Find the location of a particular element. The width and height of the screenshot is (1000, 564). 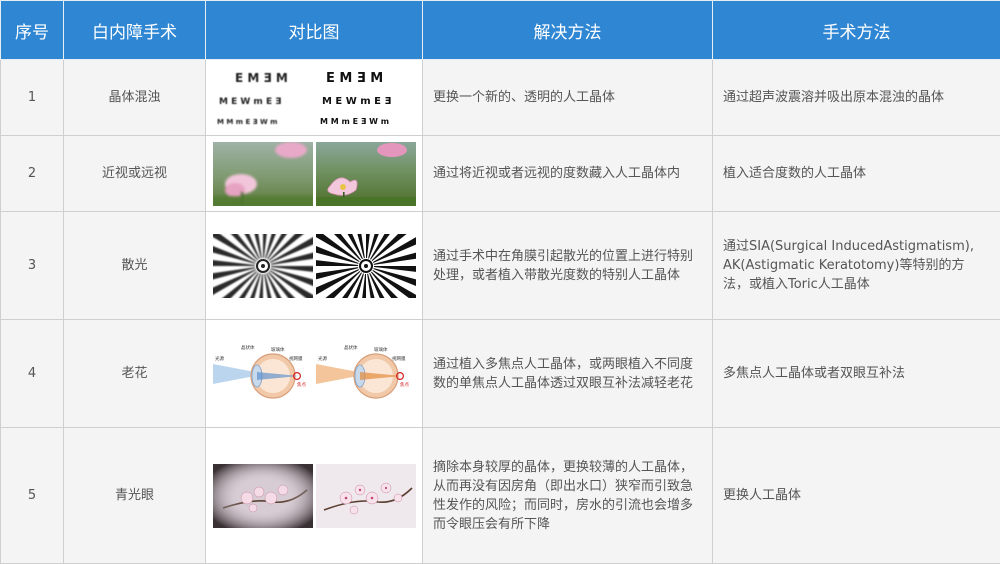

table-row: 1 晶体混浊 E M Ǝ M M E W m E Ǝ M M m E Ǝ W m is located at coordinates (500, 98).